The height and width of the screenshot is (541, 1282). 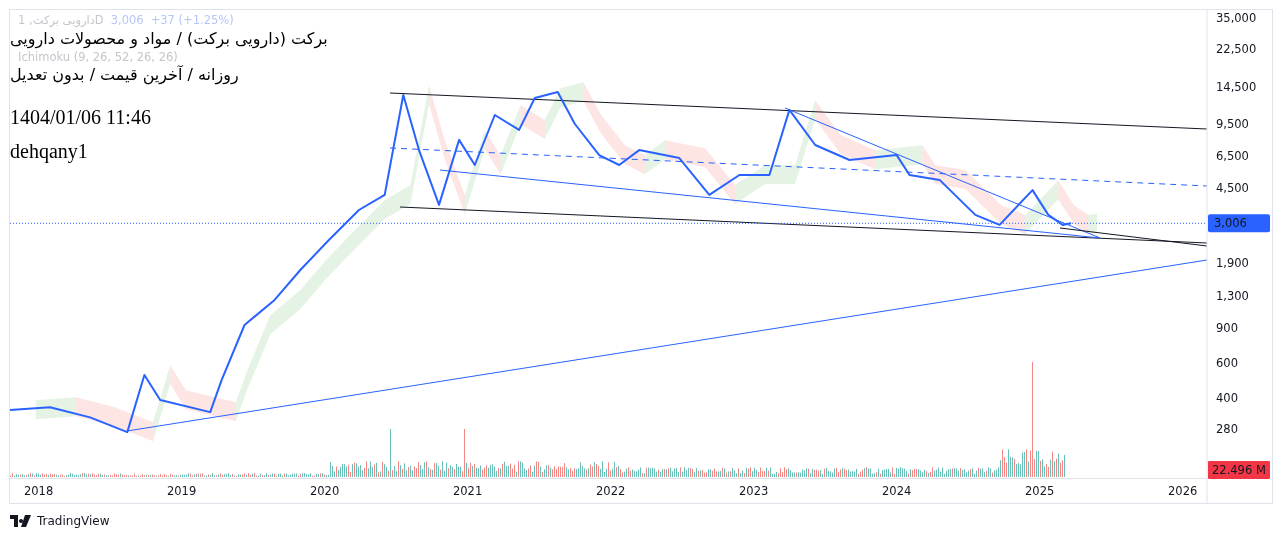 I want to click on tradingview-logo-icon, so click(x=21, y=521).